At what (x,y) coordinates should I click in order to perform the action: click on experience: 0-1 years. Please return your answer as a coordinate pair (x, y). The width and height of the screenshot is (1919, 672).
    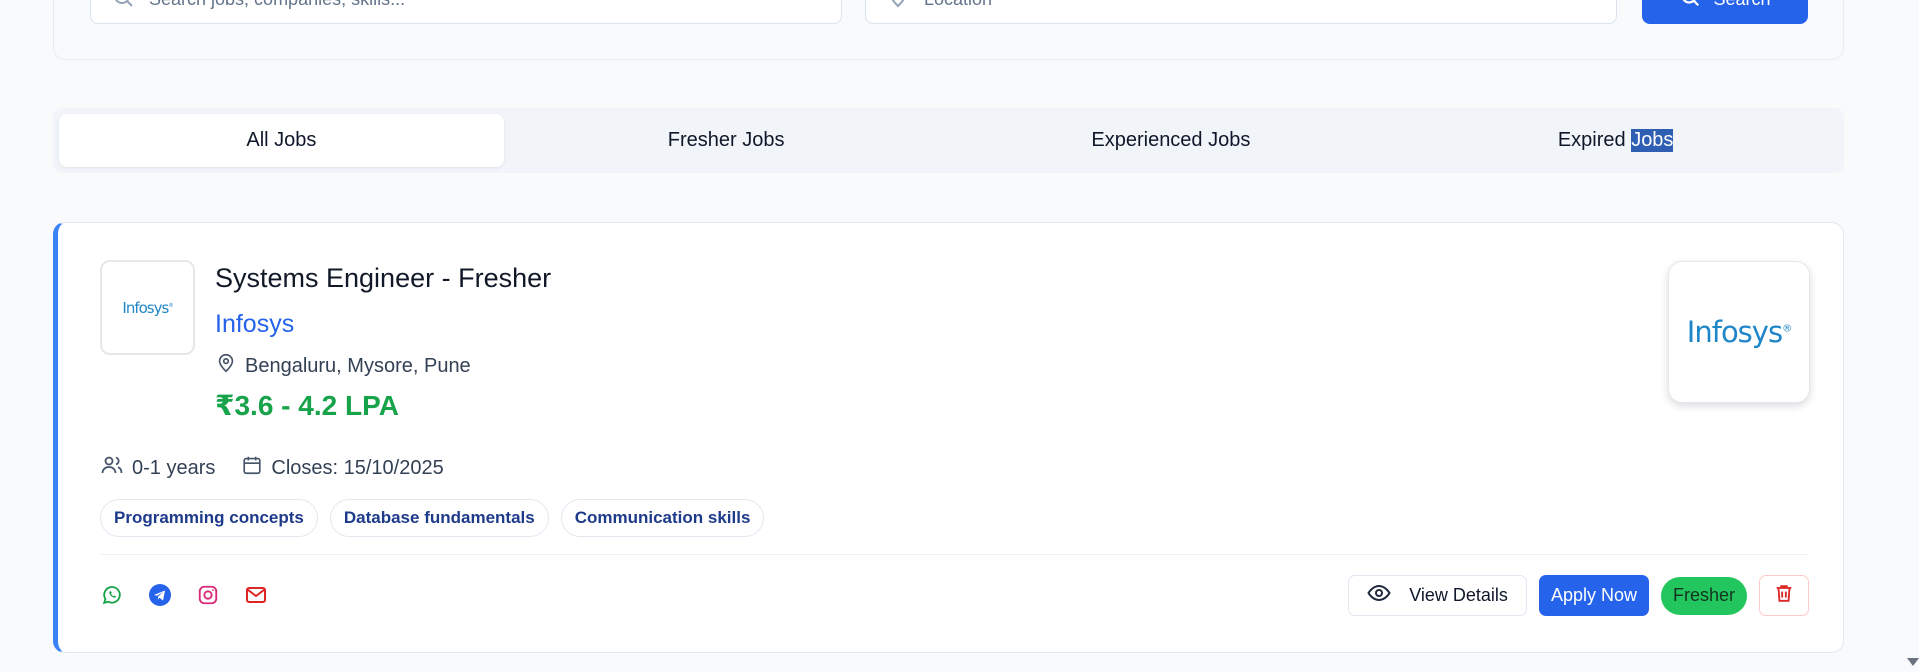
    Looking at the image, I should click on (157, 468).